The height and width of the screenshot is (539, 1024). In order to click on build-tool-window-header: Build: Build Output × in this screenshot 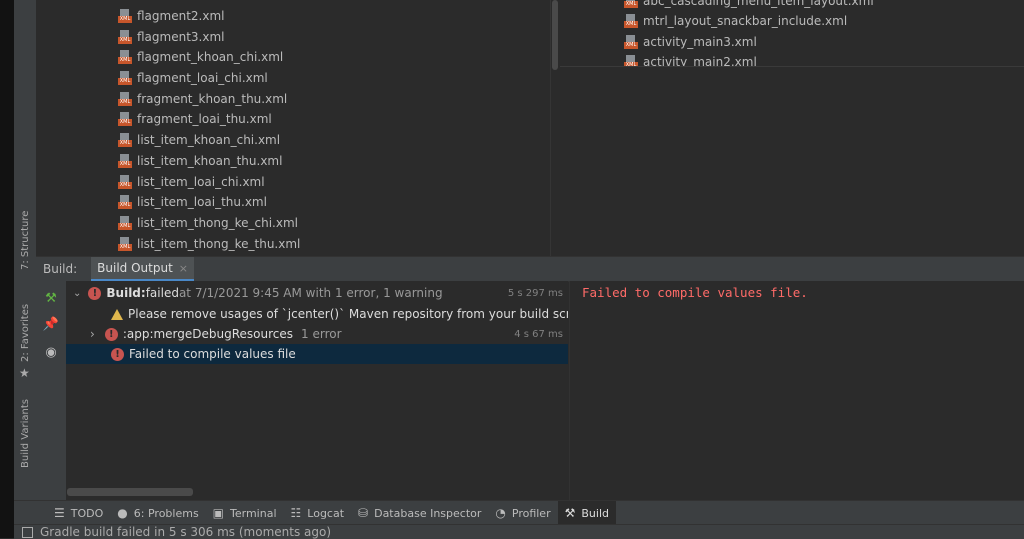, I will do `click(530, 269)`.